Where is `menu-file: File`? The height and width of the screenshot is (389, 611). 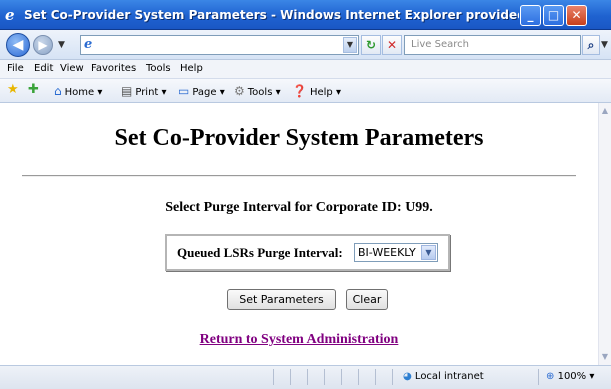 menu-file: File is located at coordinates (15, 68).